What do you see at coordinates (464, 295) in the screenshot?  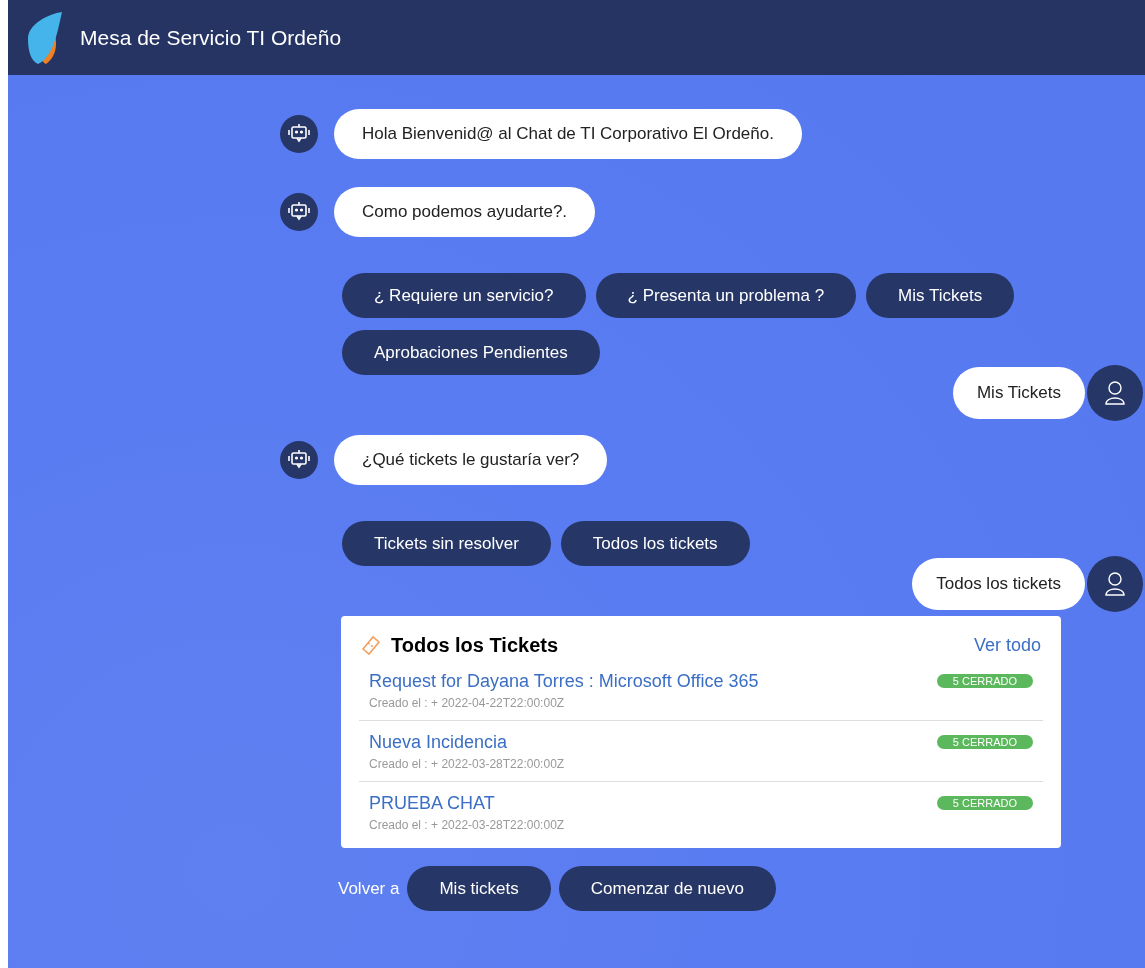 I see `option-button: ¿ Requiere un servicio?` at bounding box center [464, 295].